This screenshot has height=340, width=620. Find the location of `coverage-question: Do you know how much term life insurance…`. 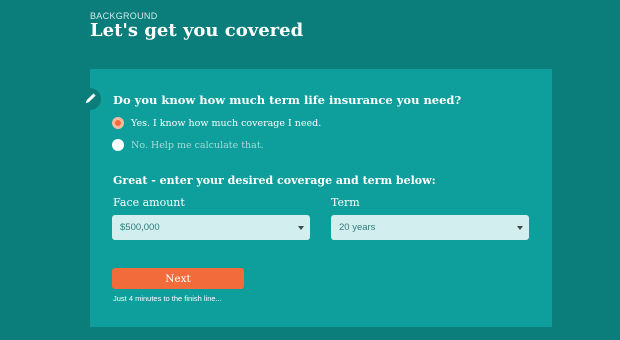

coverage-question: Do you know how much term life insurance… is located at coordinates (287, 100).